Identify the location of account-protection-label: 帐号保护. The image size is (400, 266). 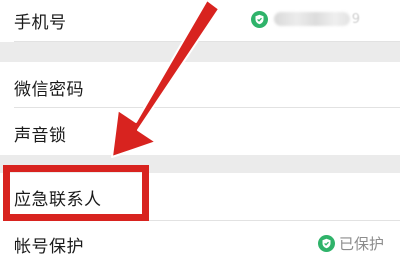
(49, 247).